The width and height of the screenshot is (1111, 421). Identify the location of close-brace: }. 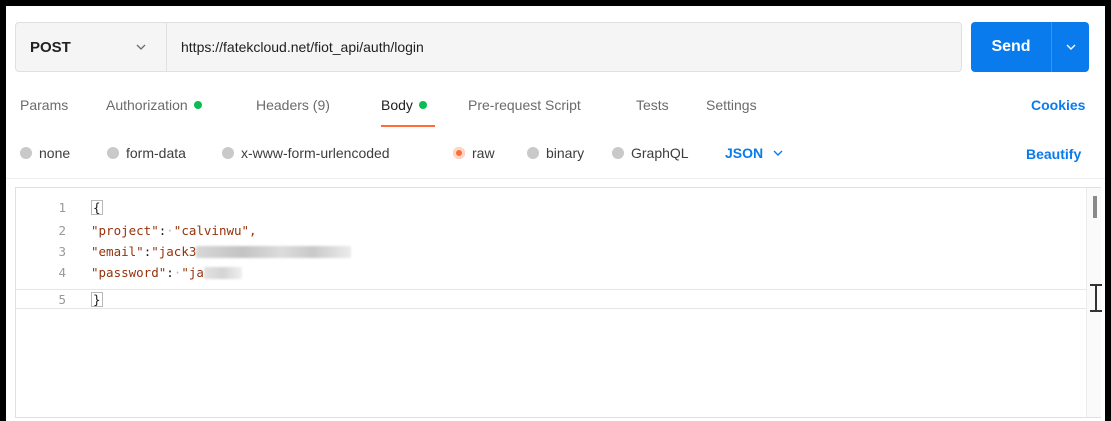
(97, 299).